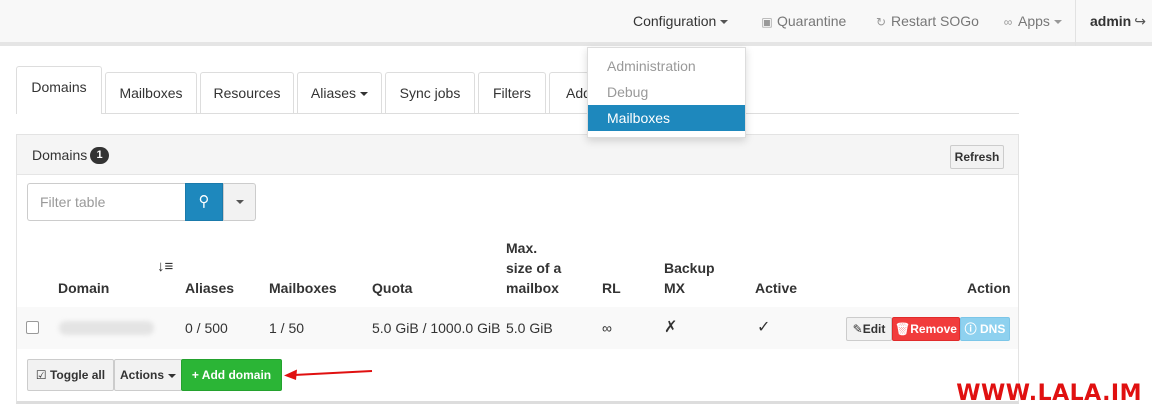  Describe the element at coordinates (303, 288) in the screenshot. I see `col-mailboxes: Mailboxes` at that location.